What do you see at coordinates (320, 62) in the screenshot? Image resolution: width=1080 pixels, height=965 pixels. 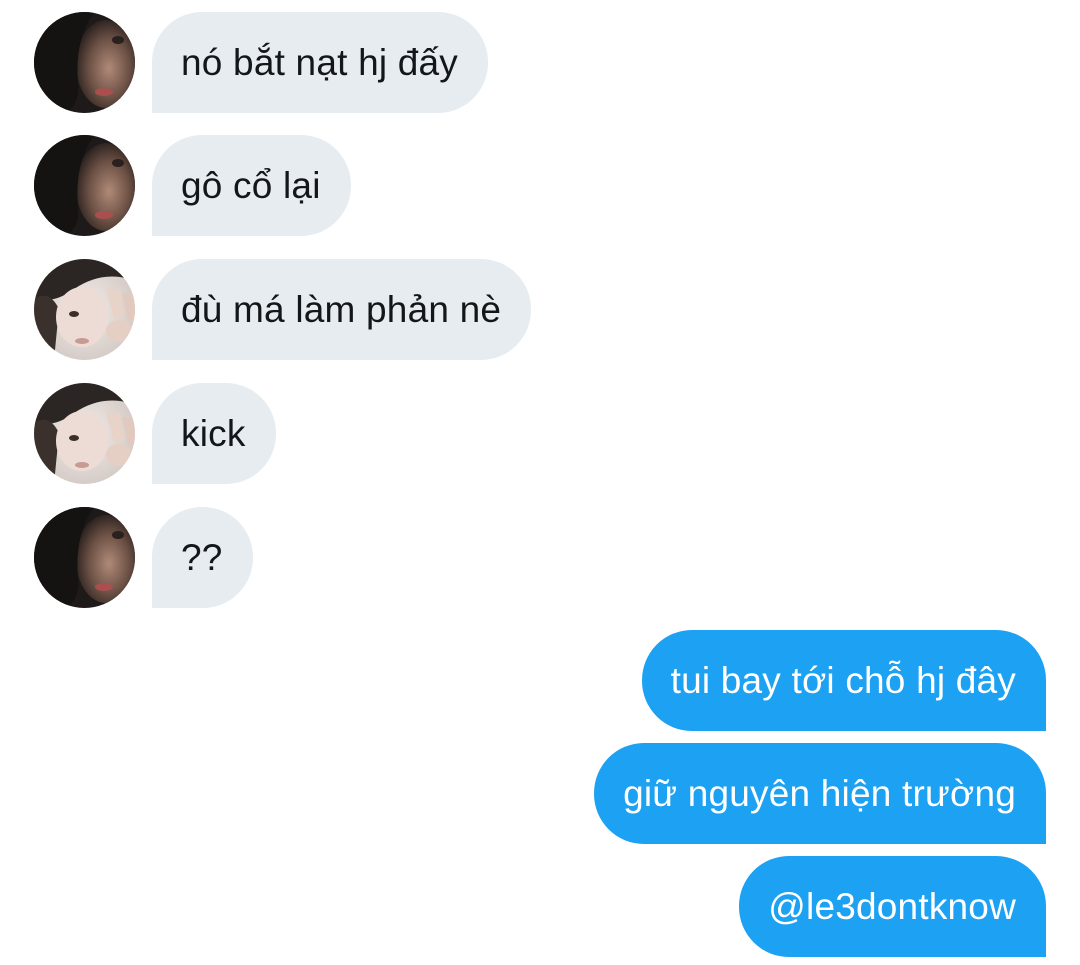 I see `incoming-message-bubble: nó bắt nạt hj đấy` at bounding box center [320, 62].